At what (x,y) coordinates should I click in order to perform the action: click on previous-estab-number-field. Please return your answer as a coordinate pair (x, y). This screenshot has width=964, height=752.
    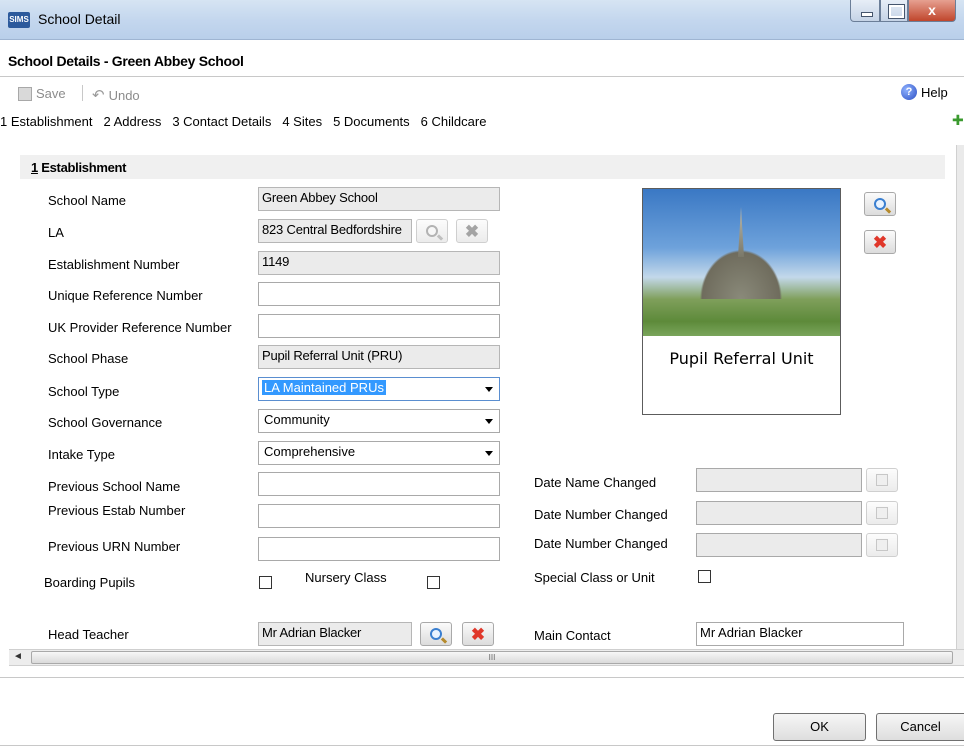
    Looking at the image, I should click on (379, 516).